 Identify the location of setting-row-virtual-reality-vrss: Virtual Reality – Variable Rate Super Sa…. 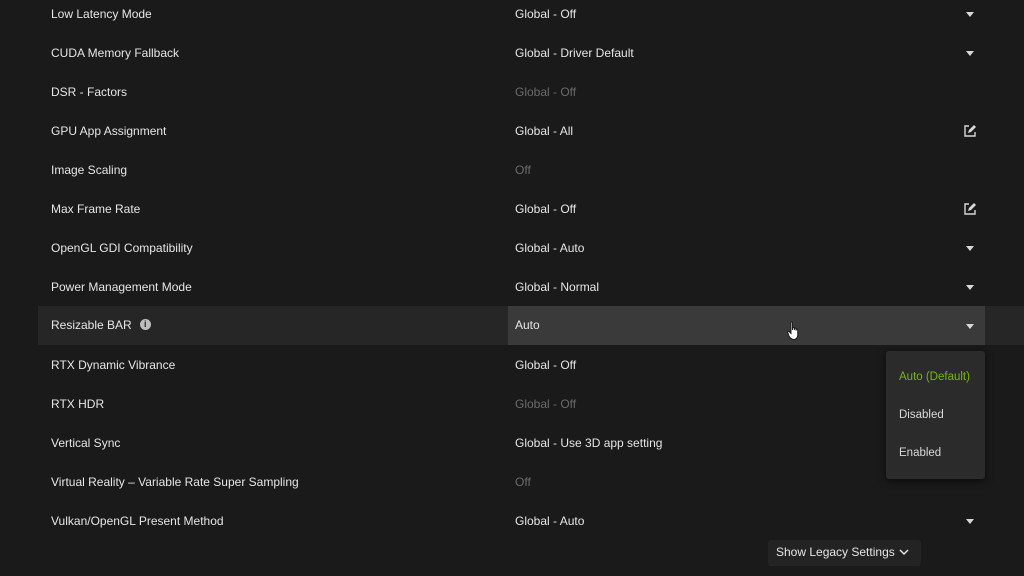
(531, 487).